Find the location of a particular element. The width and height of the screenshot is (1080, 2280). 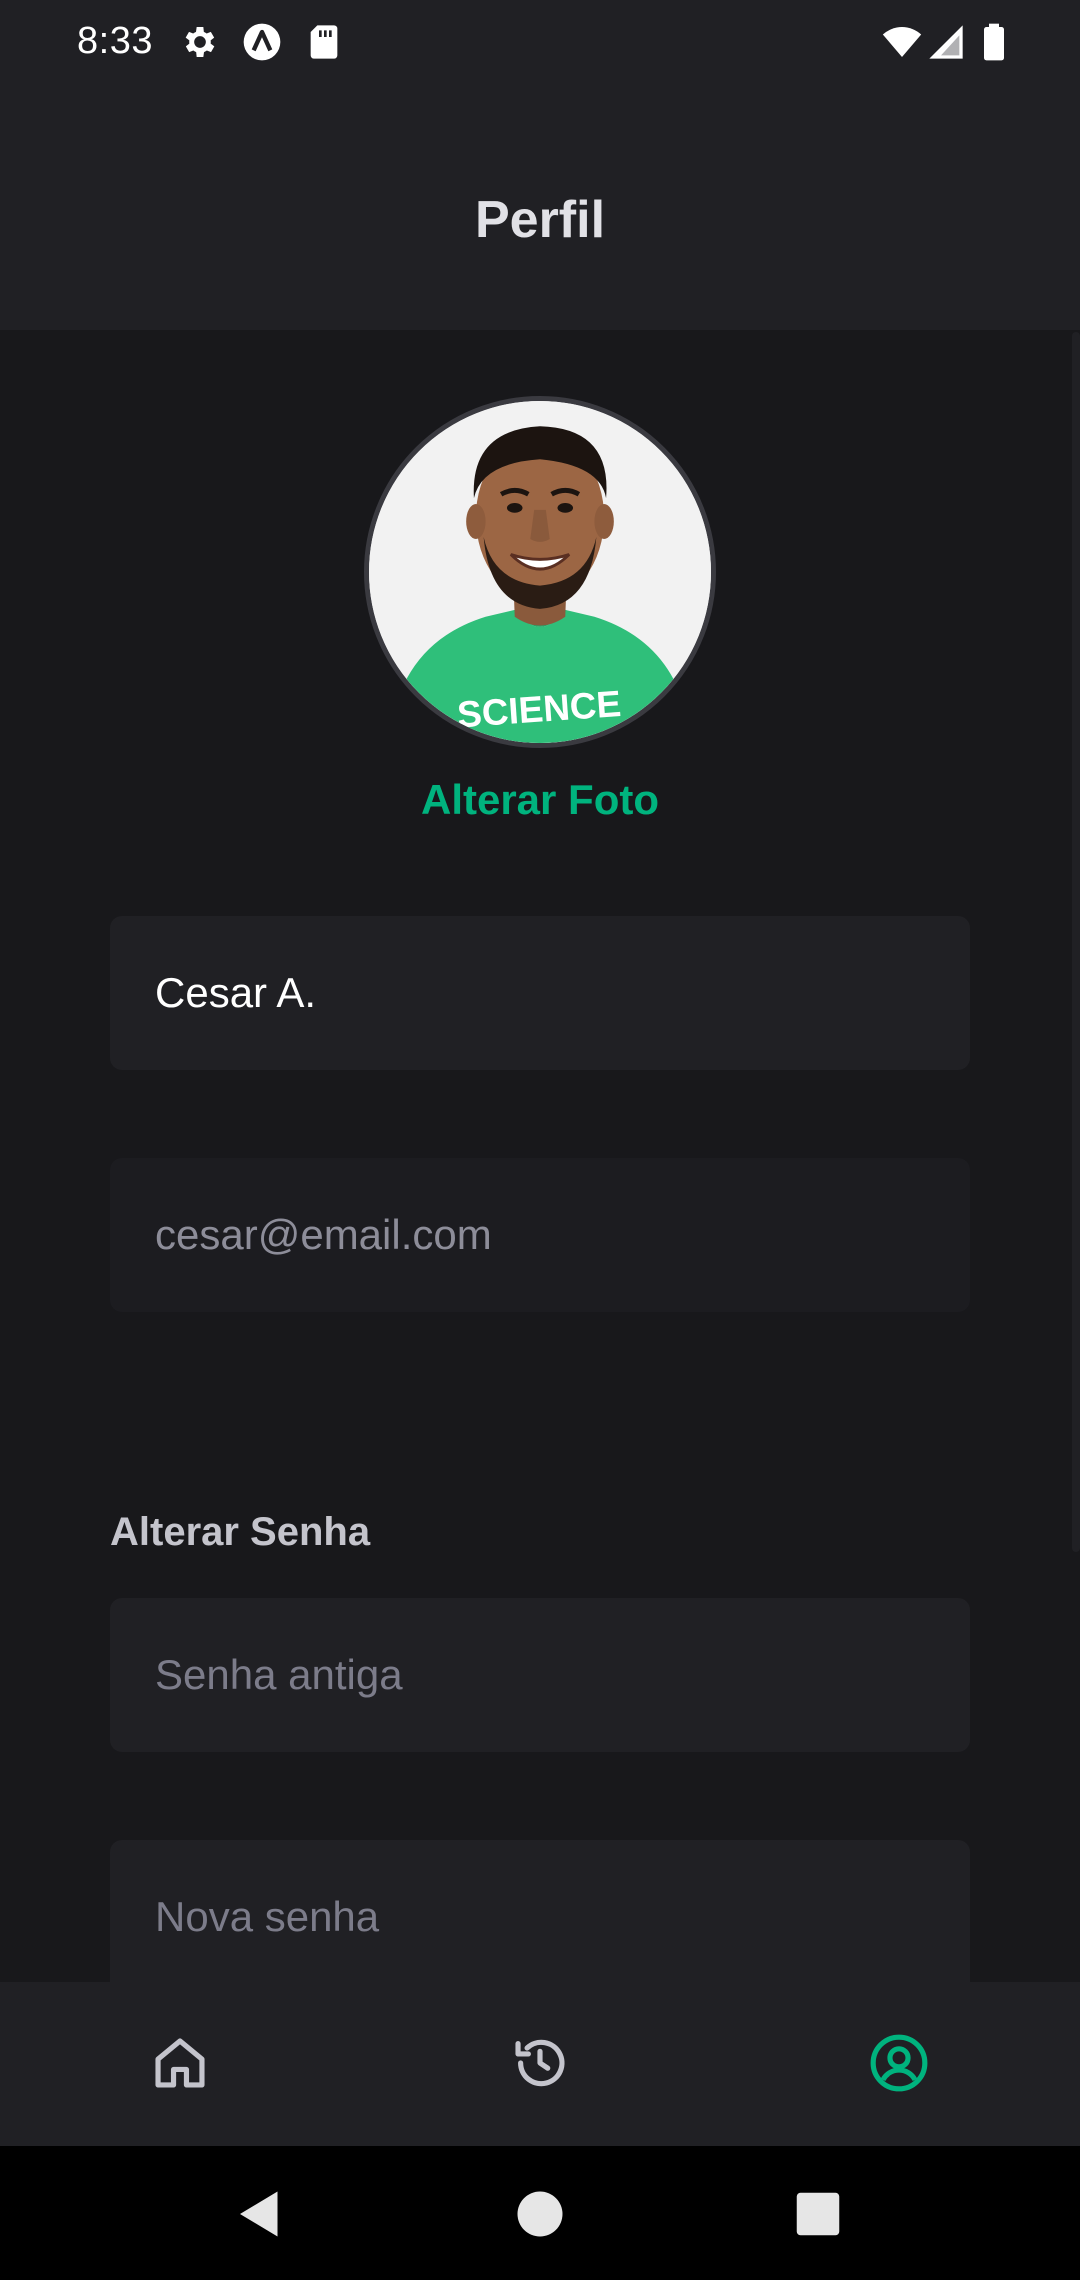

user-circle-icon is located at coordinates (899, 2063).